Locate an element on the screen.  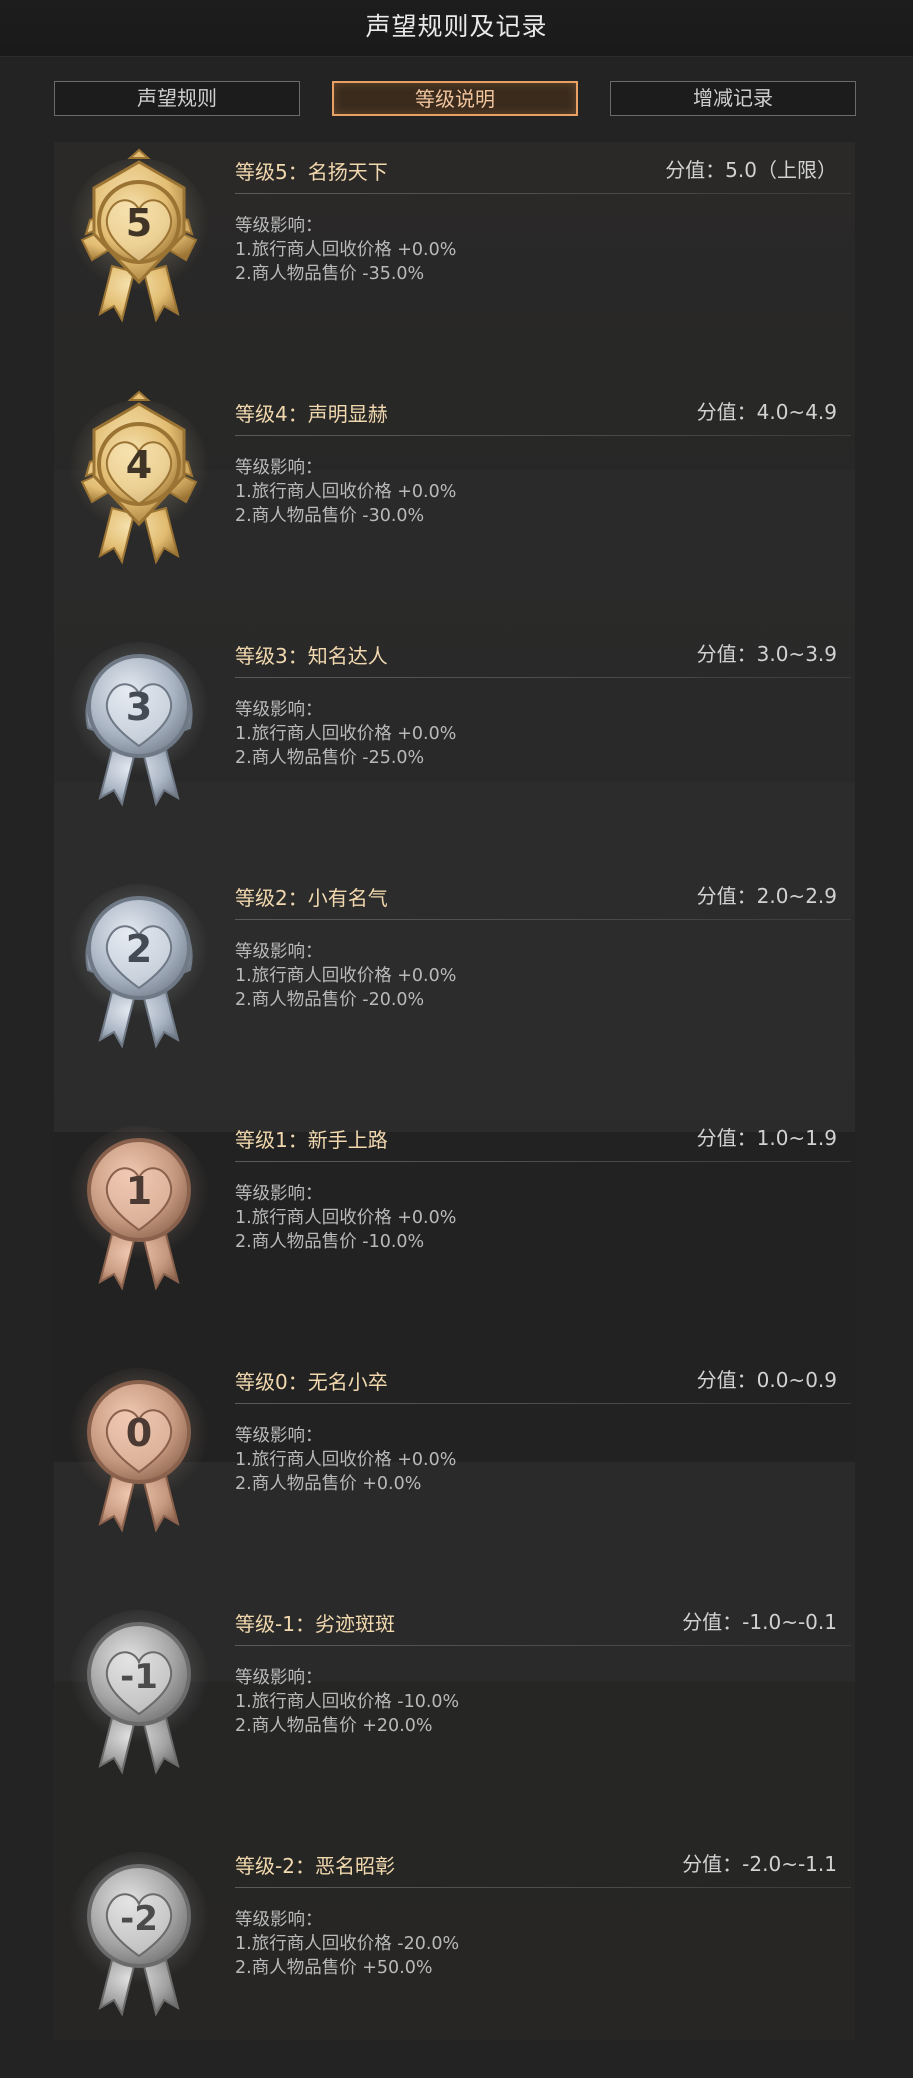
effect-recycle-price: 1.旅行商人回收价格 -10.0% is located at coordinates (347, 1702).